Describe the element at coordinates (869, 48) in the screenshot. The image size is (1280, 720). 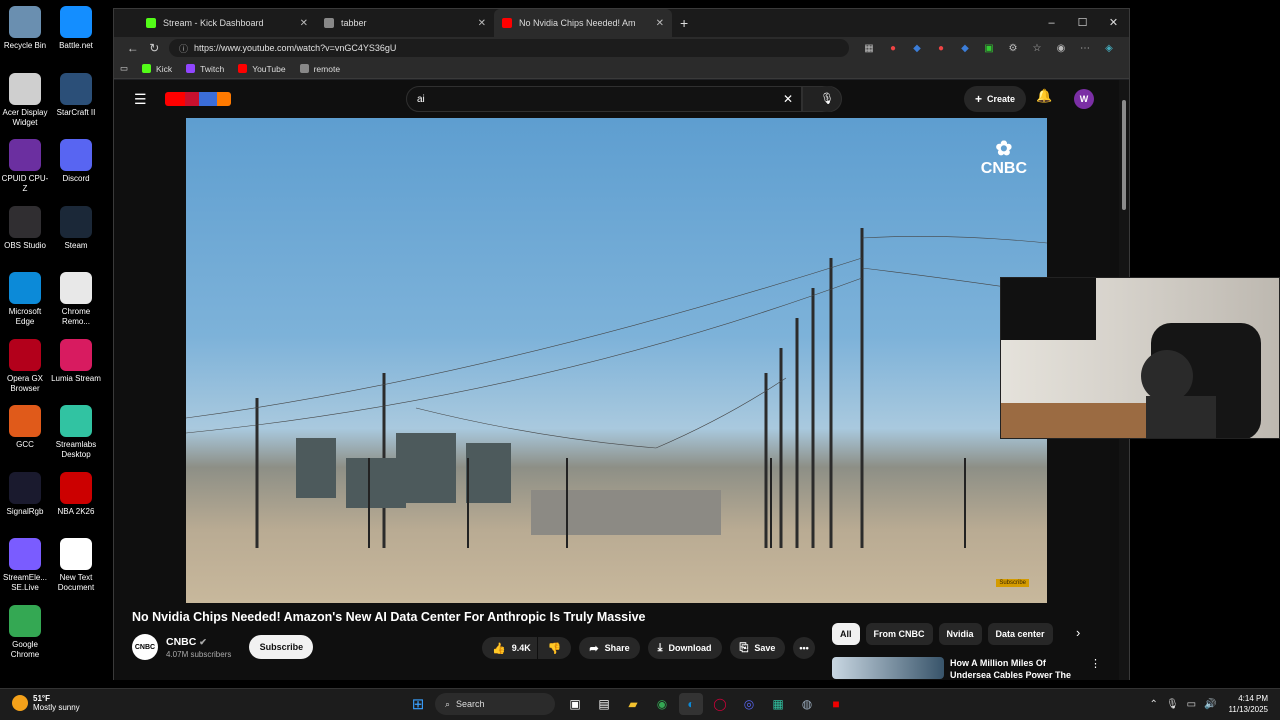
I see `extension-icon: ▦` at that location.